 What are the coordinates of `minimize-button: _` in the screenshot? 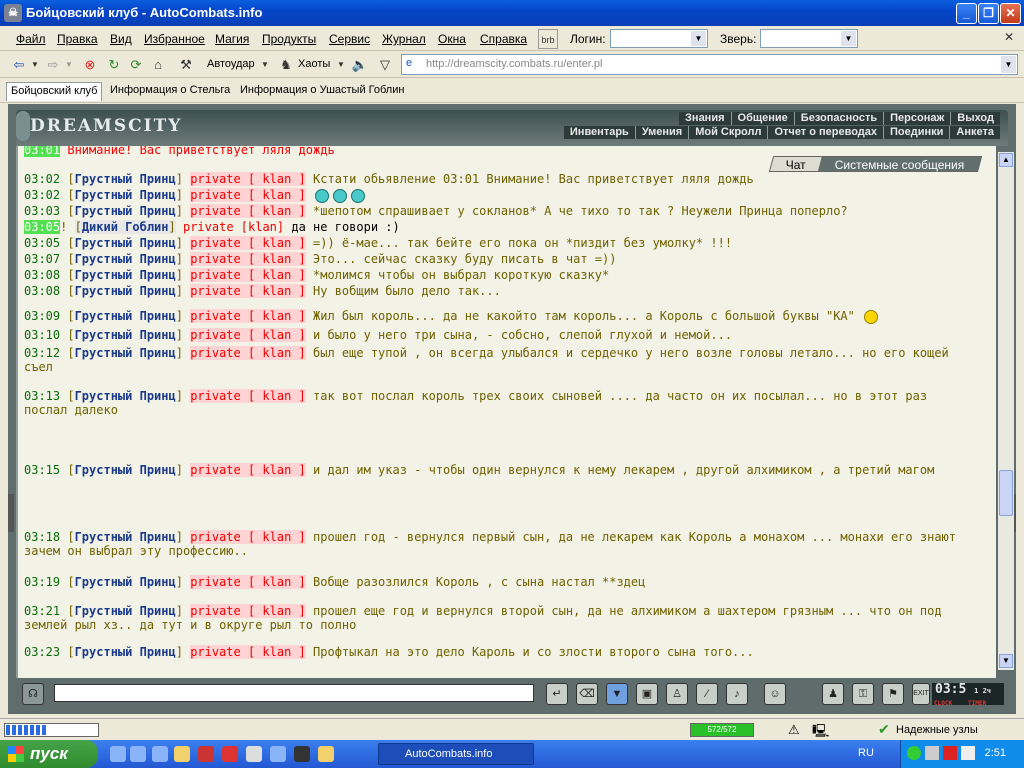 It's located at (966, 13).